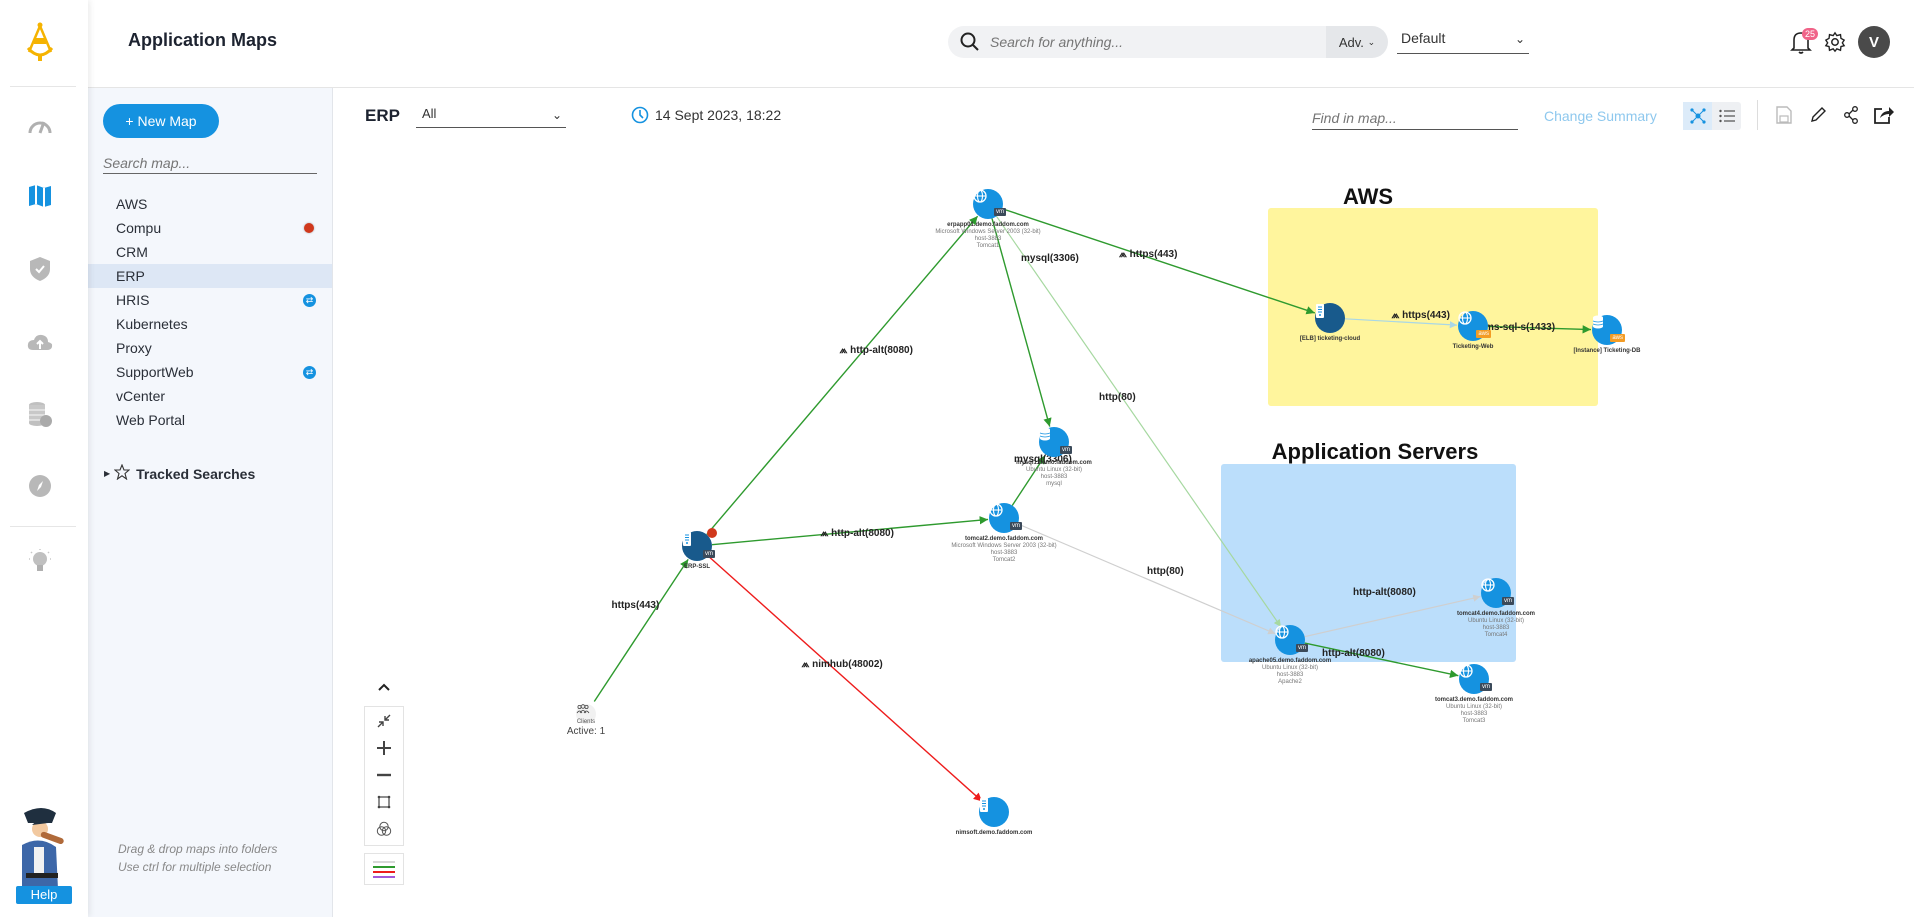 The height and width of the screenshot is (917, 1914). What do you see at coordinates (1726, 116) in the screenshot?
I see `list-view-button` at bounding box center [1726, 116].